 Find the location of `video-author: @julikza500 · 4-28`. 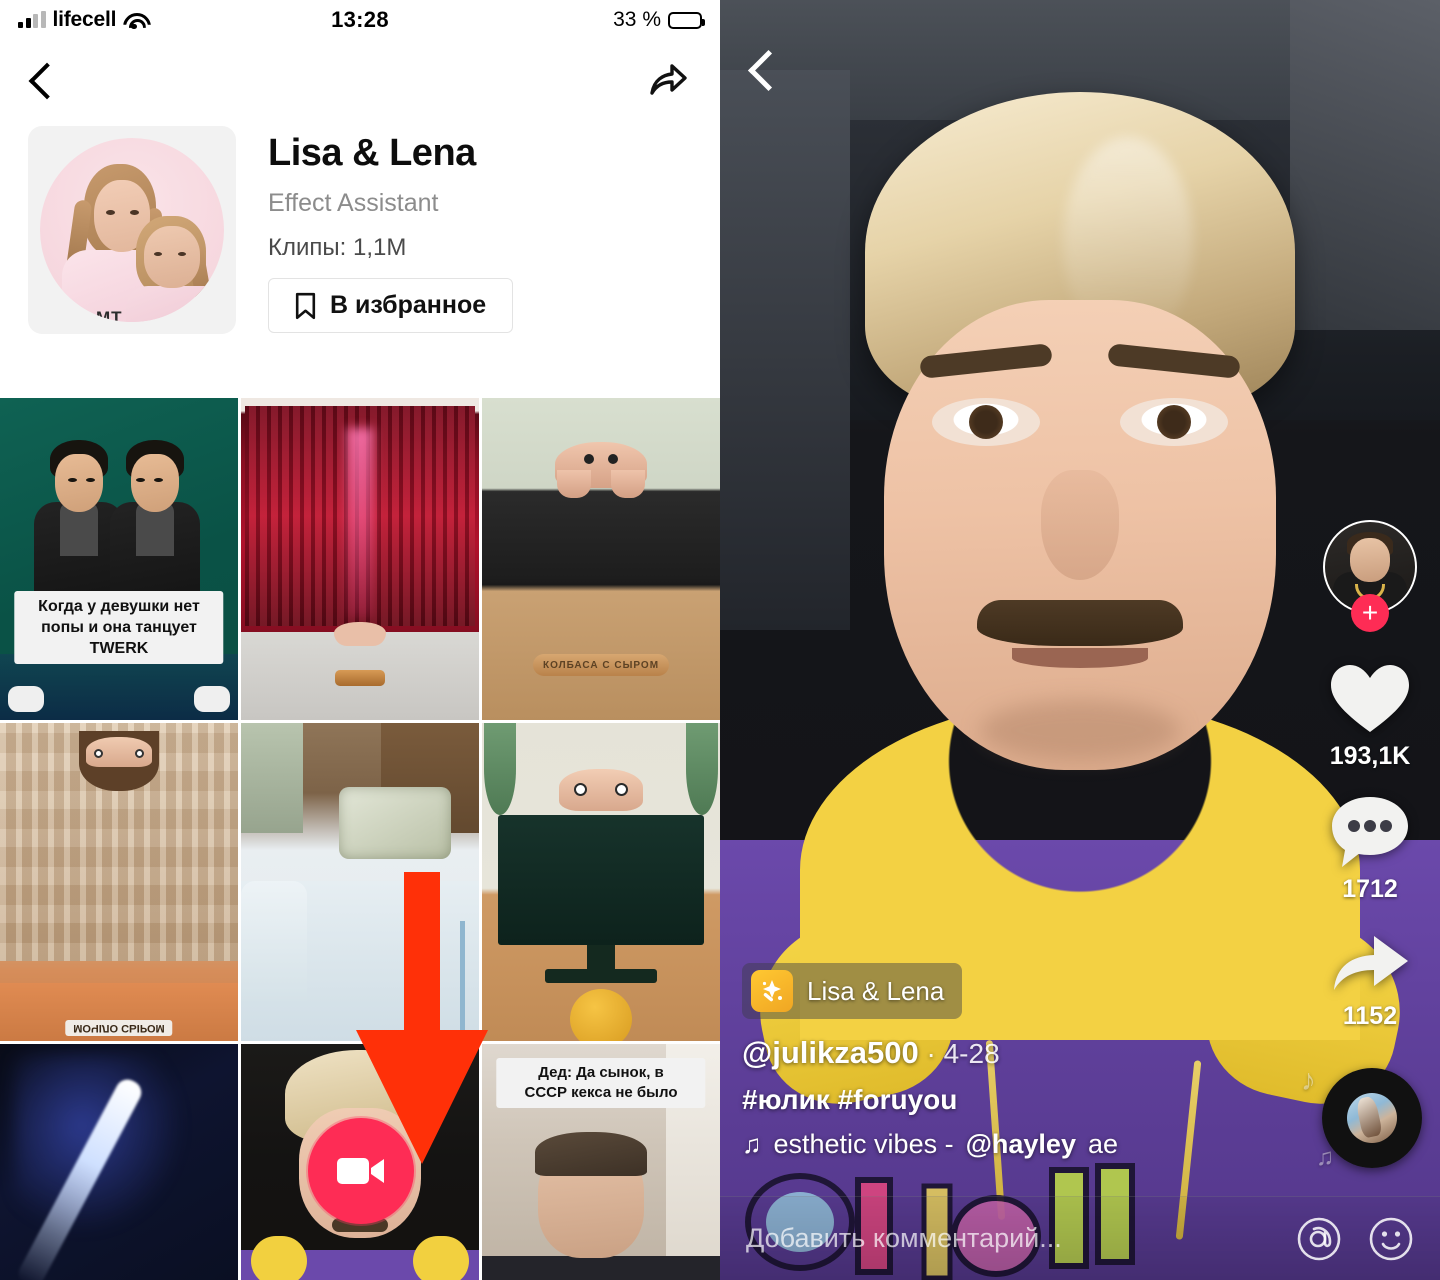

video-author: @julikza500 · 4-28 is located at coordinates (1022, 1053).